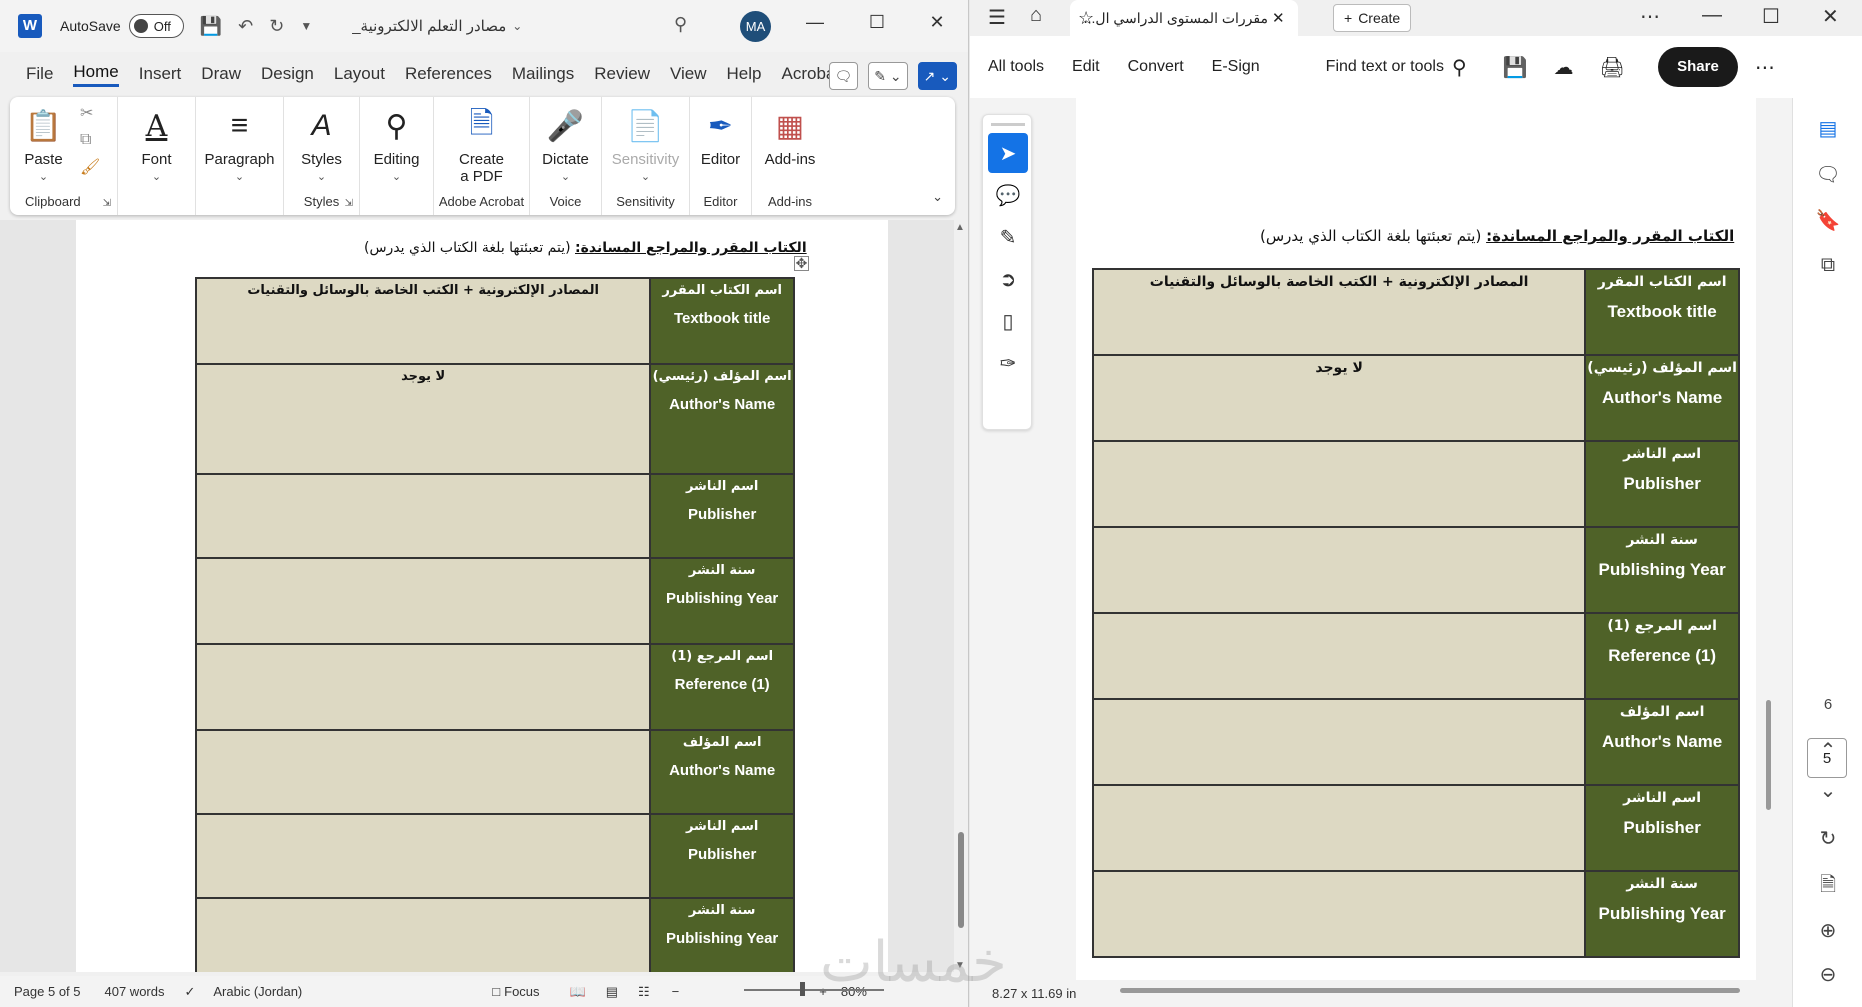 The height and width of the screenshot is (1007, 1862). I want to click on row-value-cell: لا يوجد, so click(423, 419).